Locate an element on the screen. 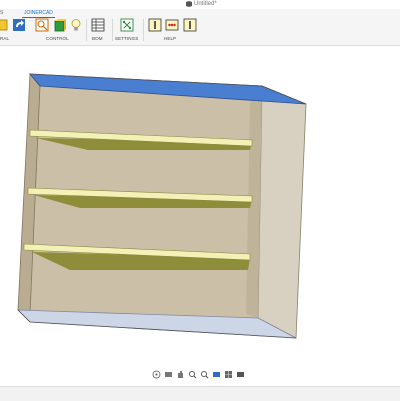  settings-tree-icon is located at coordinates (127, 25).